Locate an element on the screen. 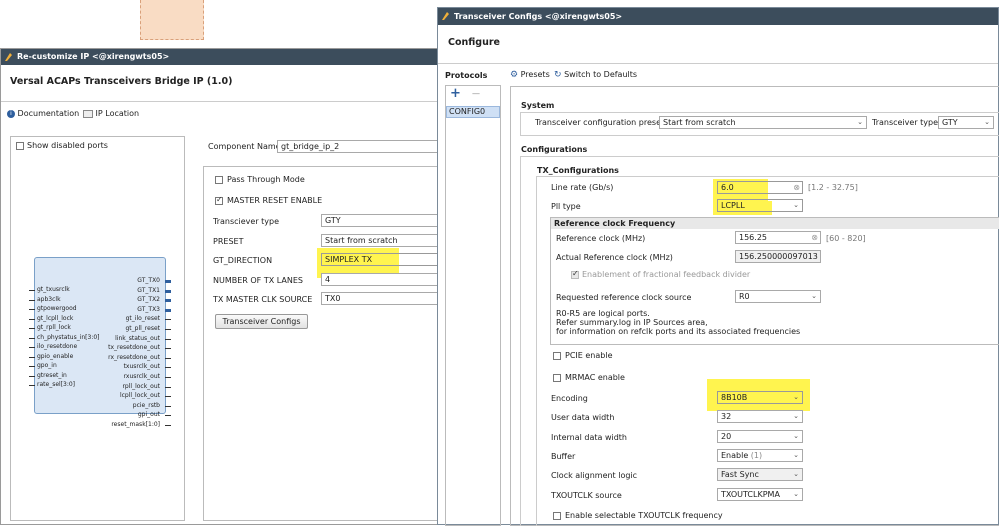 The width and height of the screenshot is (999, 526). txoutclk-source-select: TXOUTCLKPMA ⌄ is located at coordinates (760, 494).